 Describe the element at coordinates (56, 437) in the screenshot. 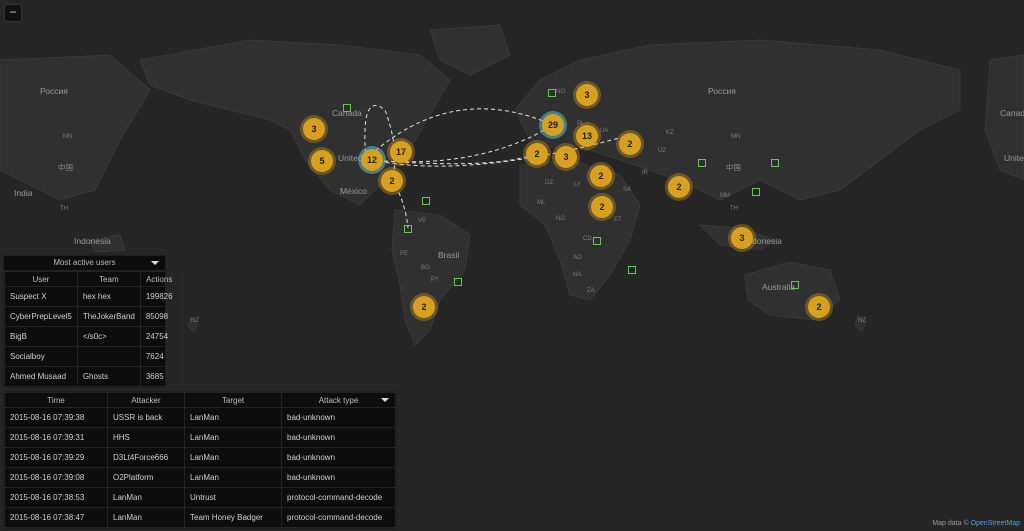

I see `time-cell: 2015-08-16 07:39:31` at that location.